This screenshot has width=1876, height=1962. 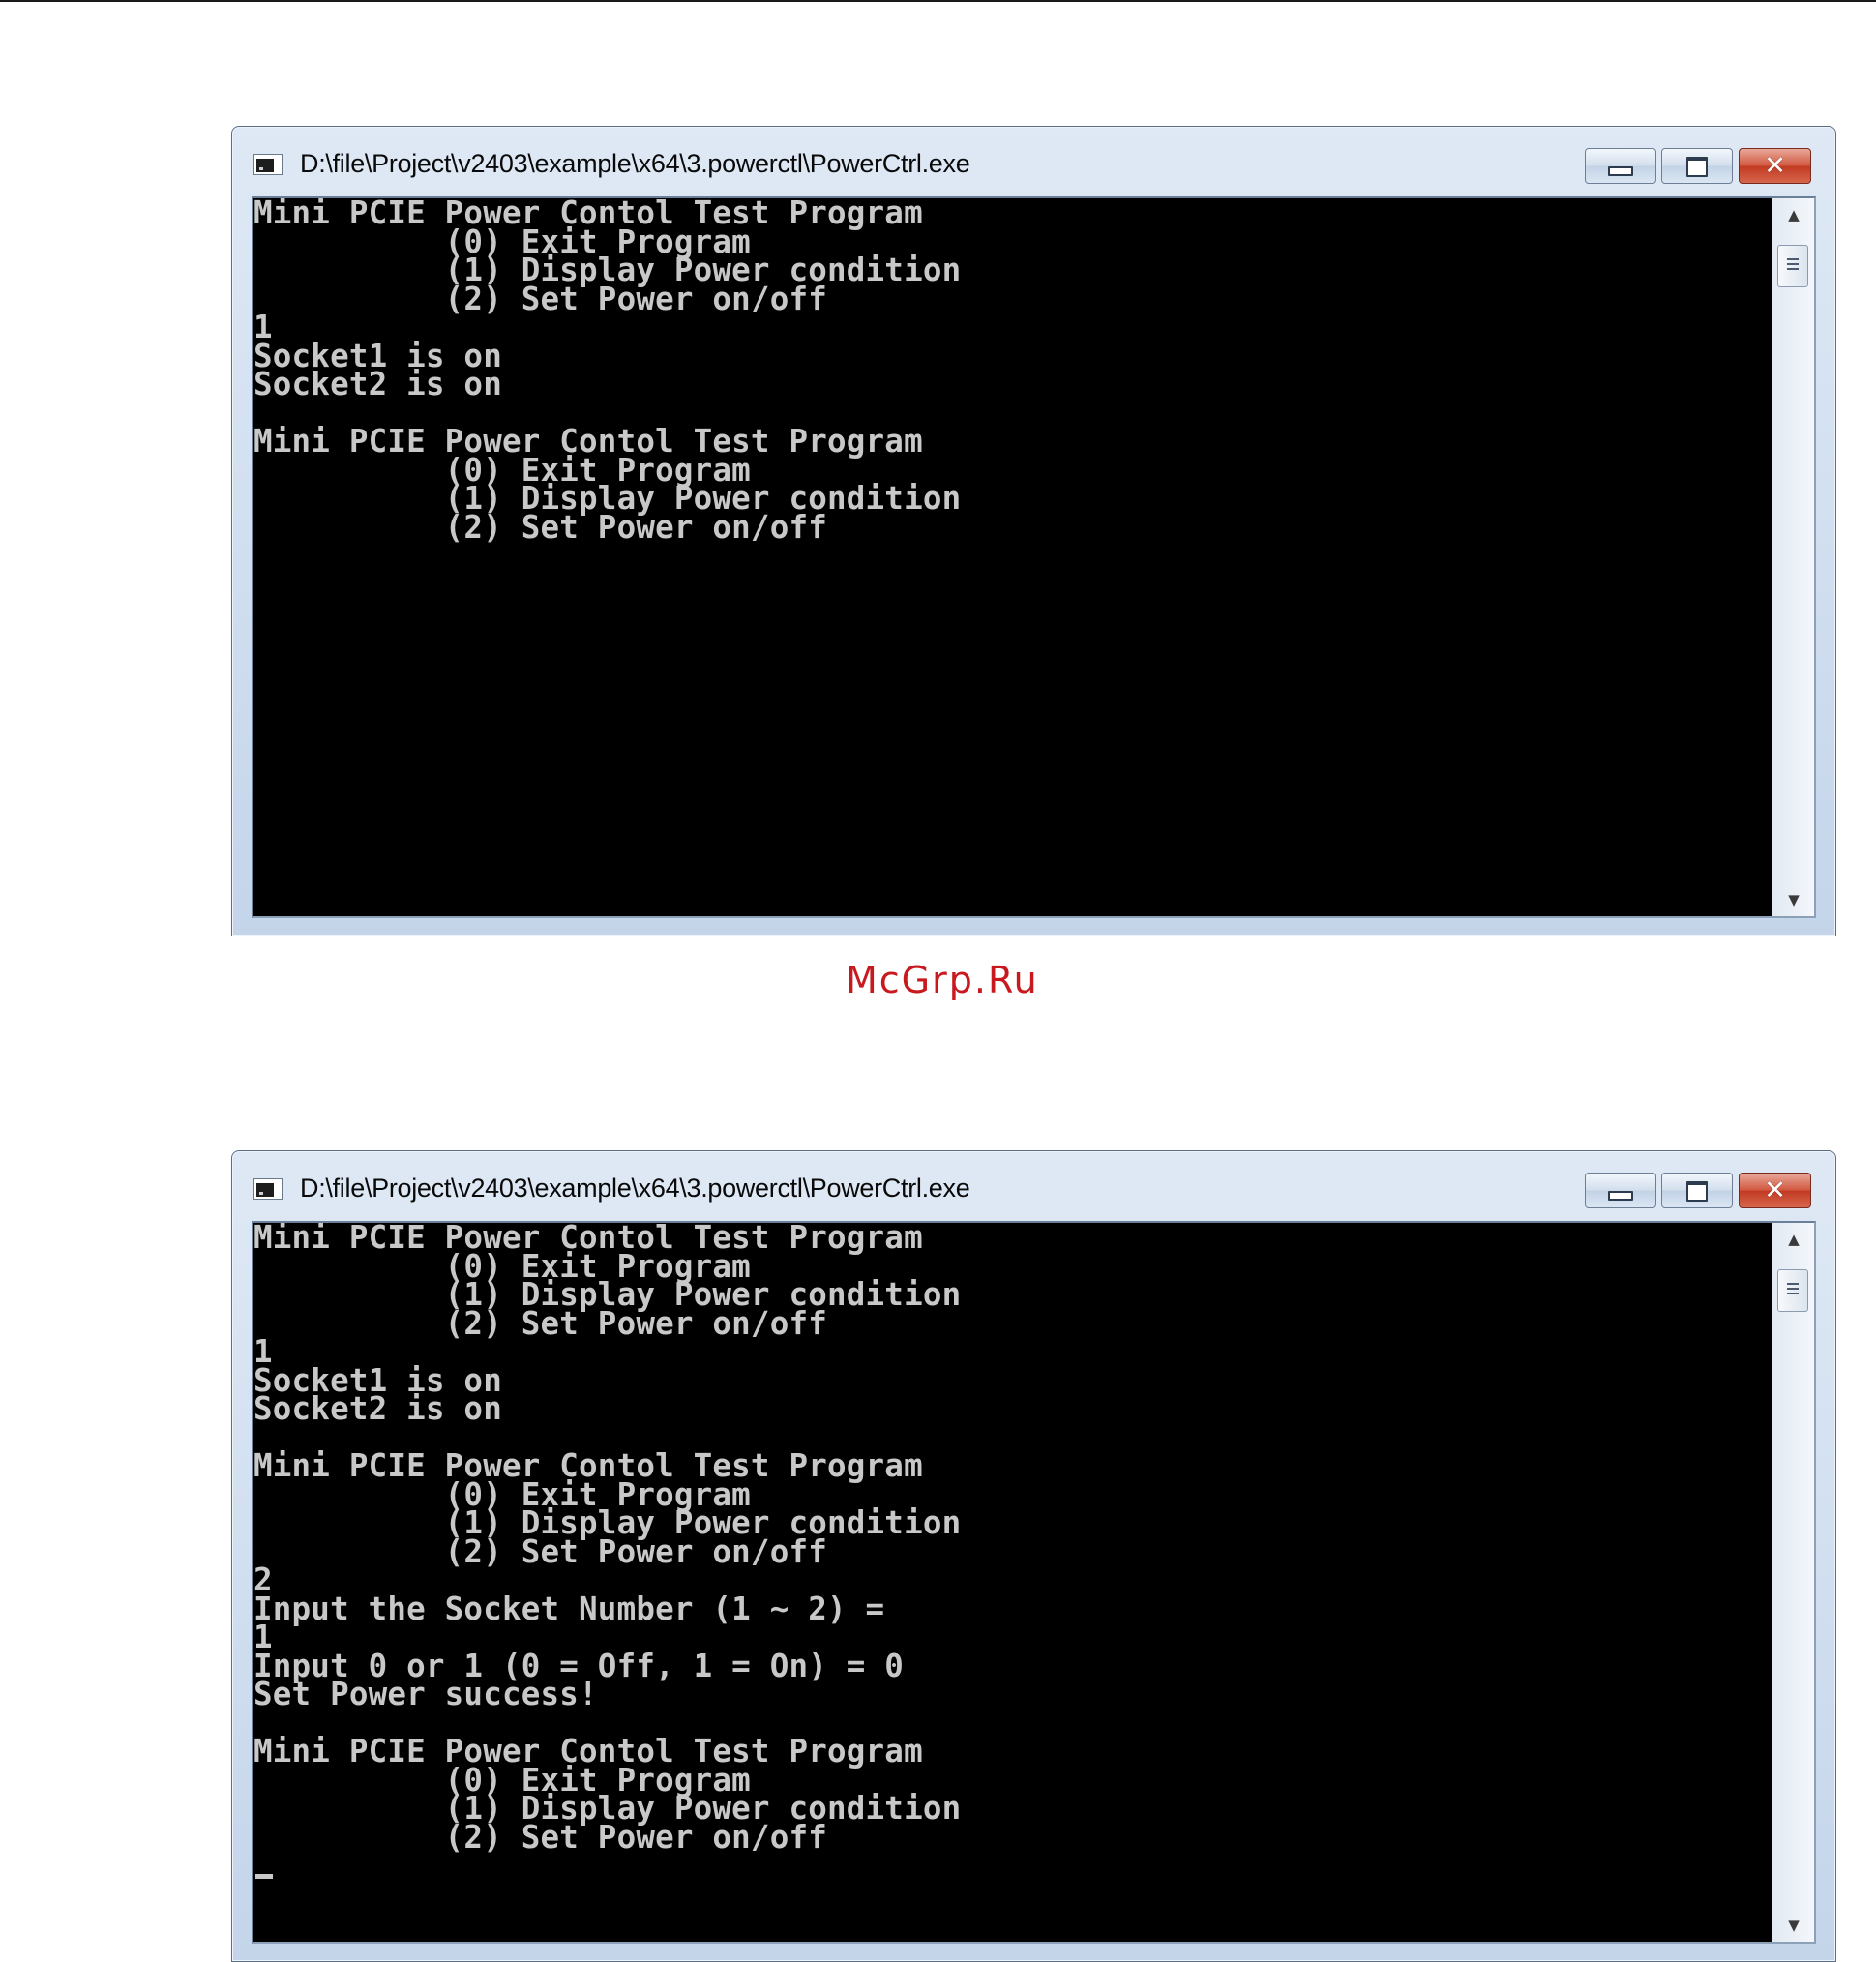 I want to click on watermark-text: McGrp.Ru, so click(x=942, y=980).